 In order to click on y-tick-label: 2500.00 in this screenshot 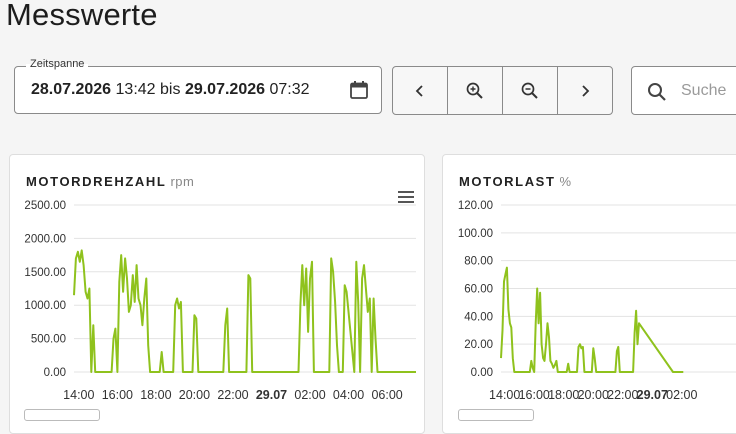, I will do `click(45, 206)`.